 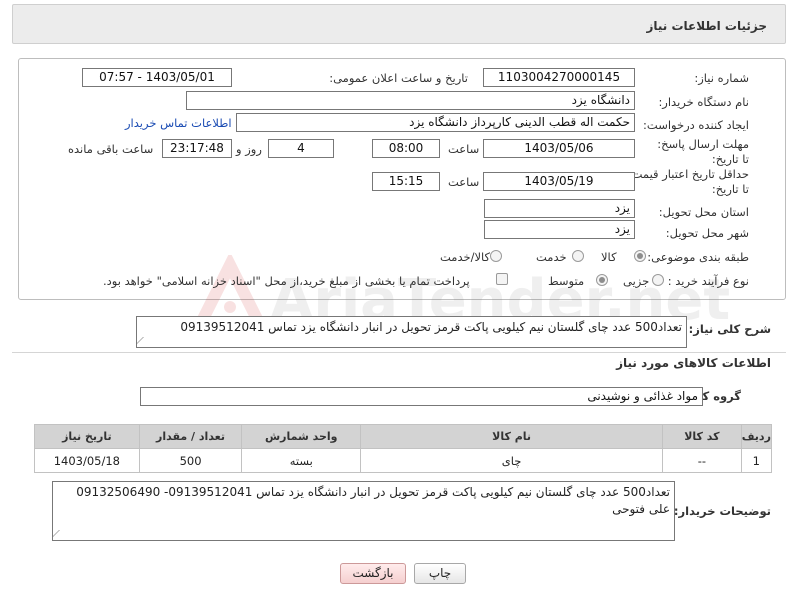 What do you see at coordinates (702, 460) in the screenshot?
I see `cell-code: --` at bounding box center [702, 460].